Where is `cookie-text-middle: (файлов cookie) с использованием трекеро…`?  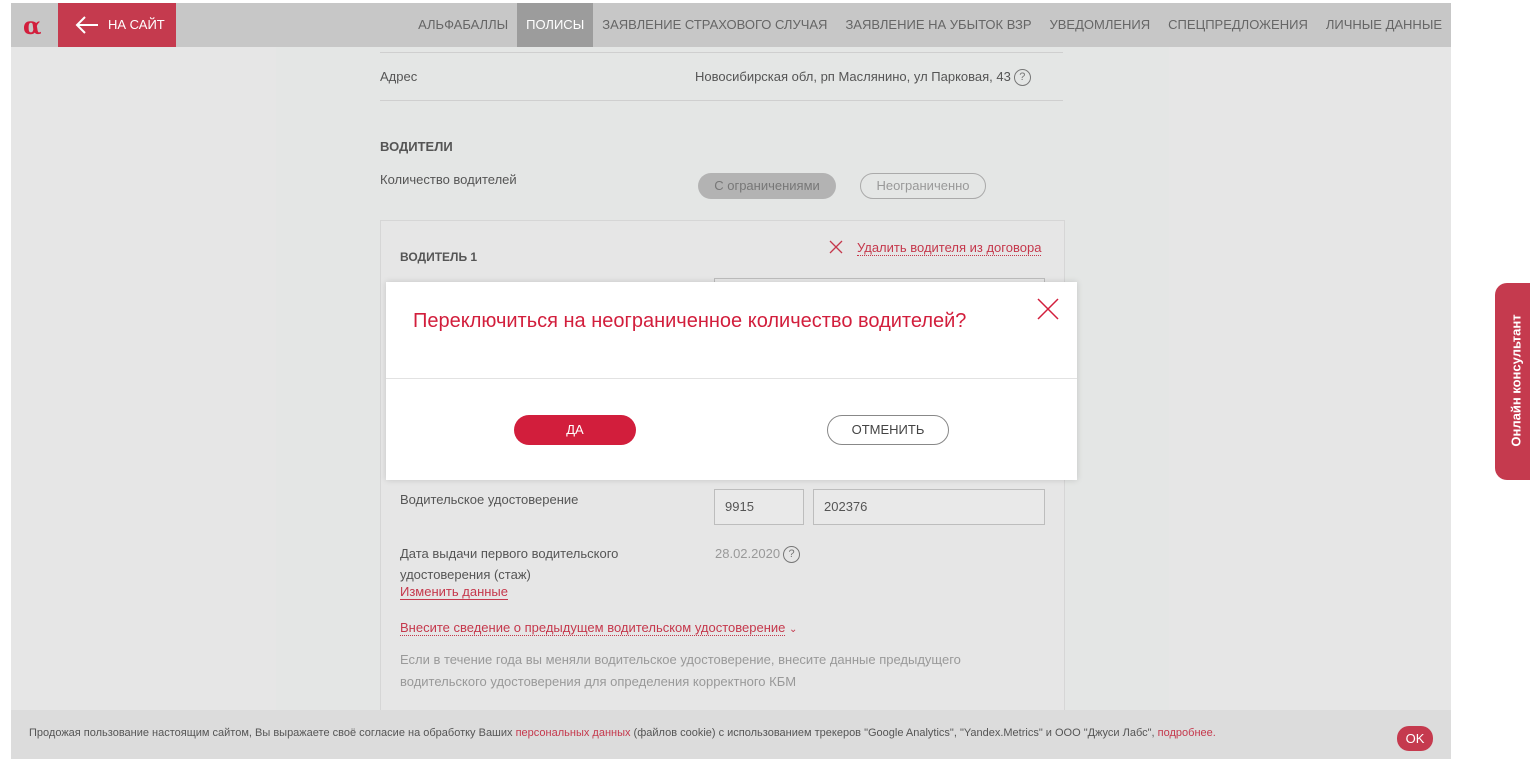
cookie-text-middle: (файлов cookie) с использованием трекеро… is located at coordinates (894, 733).